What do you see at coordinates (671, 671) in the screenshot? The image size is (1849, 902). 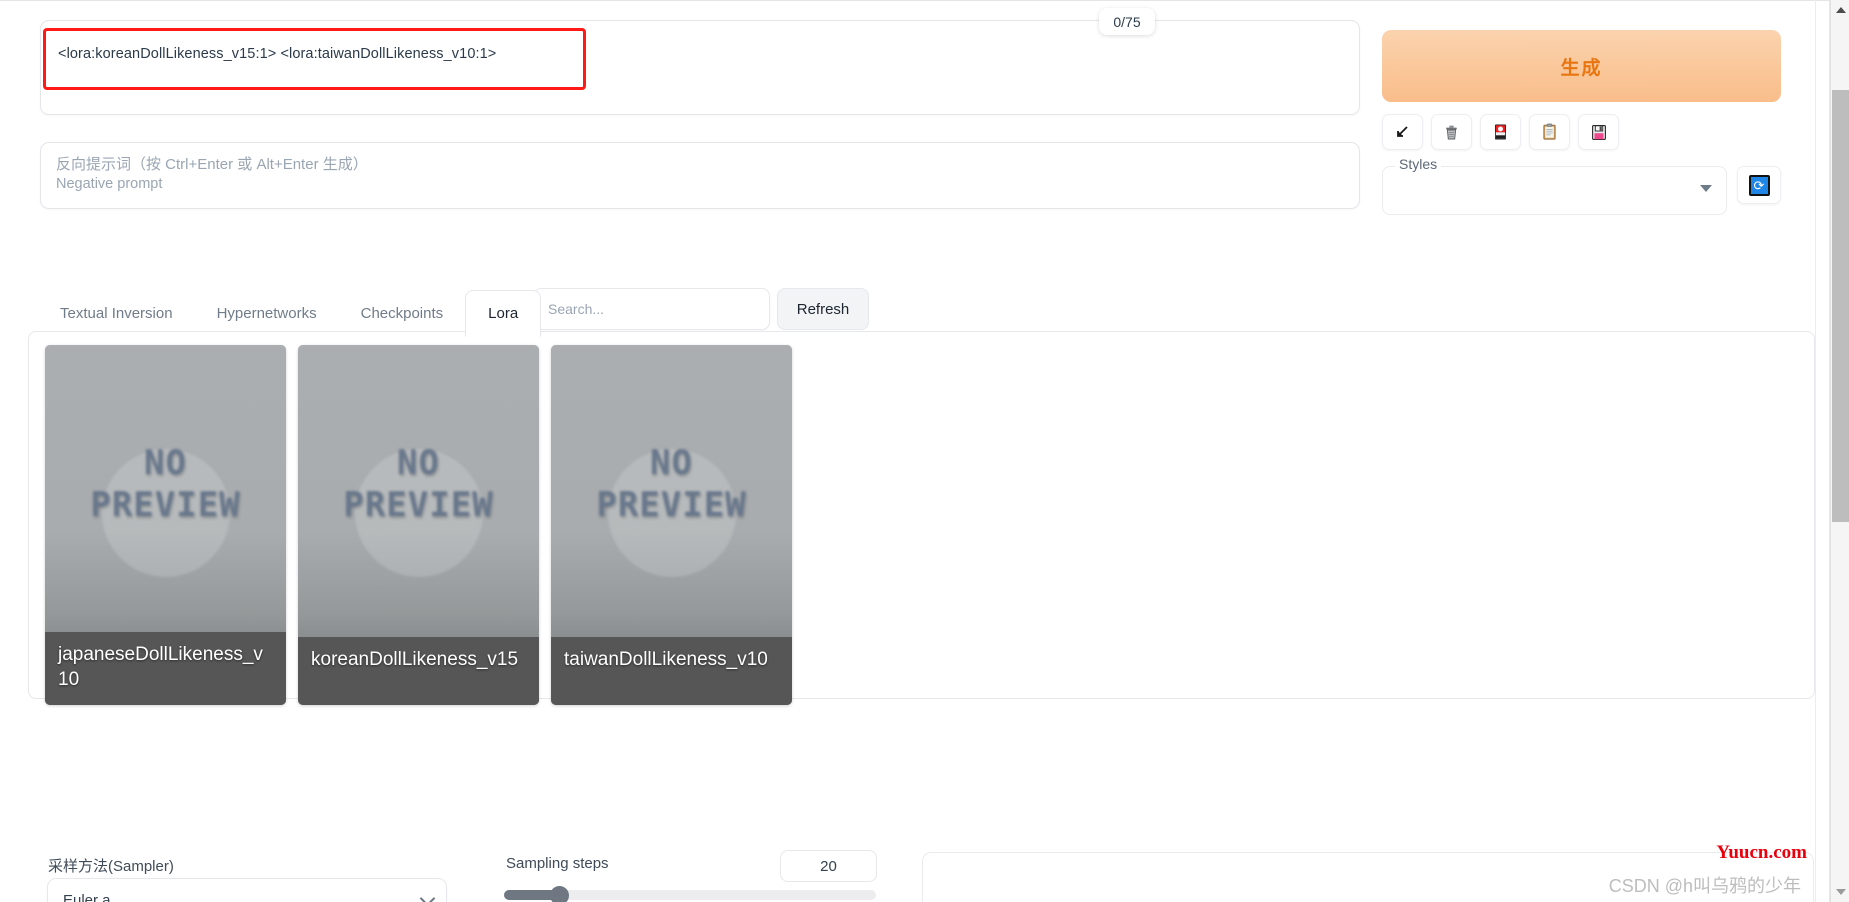 I see `lora-card-name: taiwanDollLikeness_v10` at bounding box center [671, 671].